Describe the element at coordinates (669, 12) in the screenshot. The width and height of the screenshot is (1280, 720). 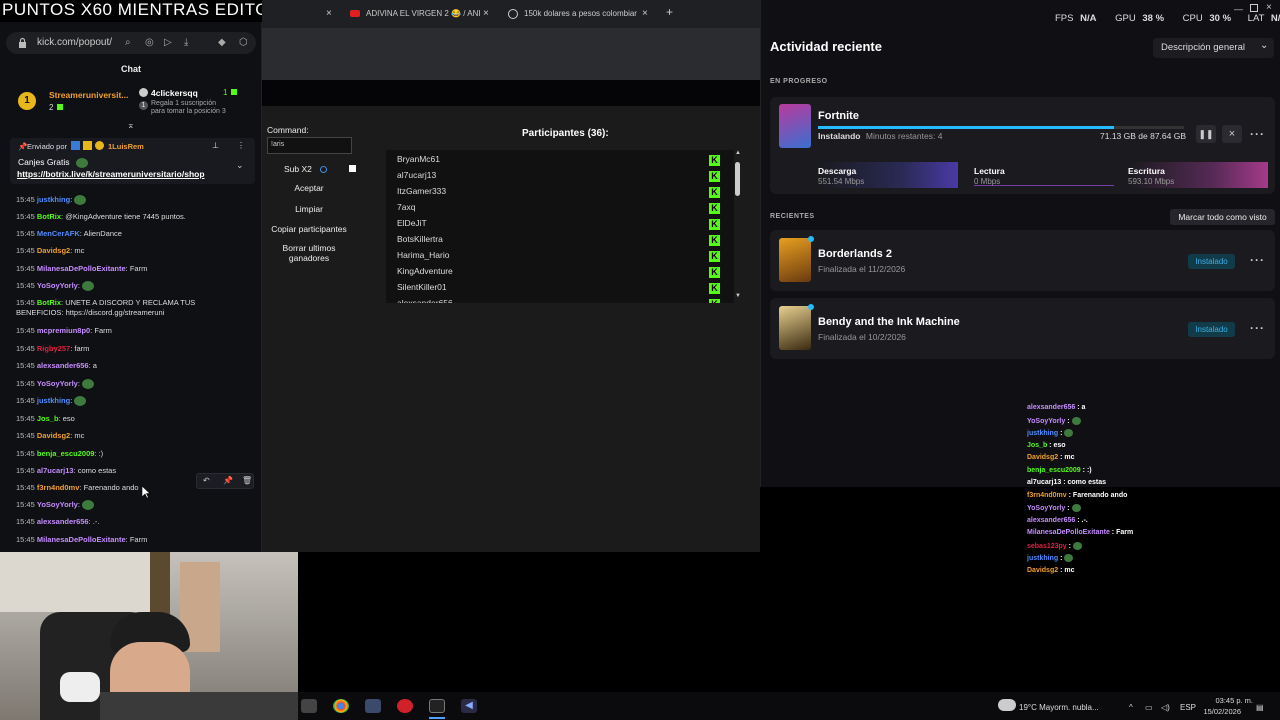
I see `new-tab-button: +` at that location.